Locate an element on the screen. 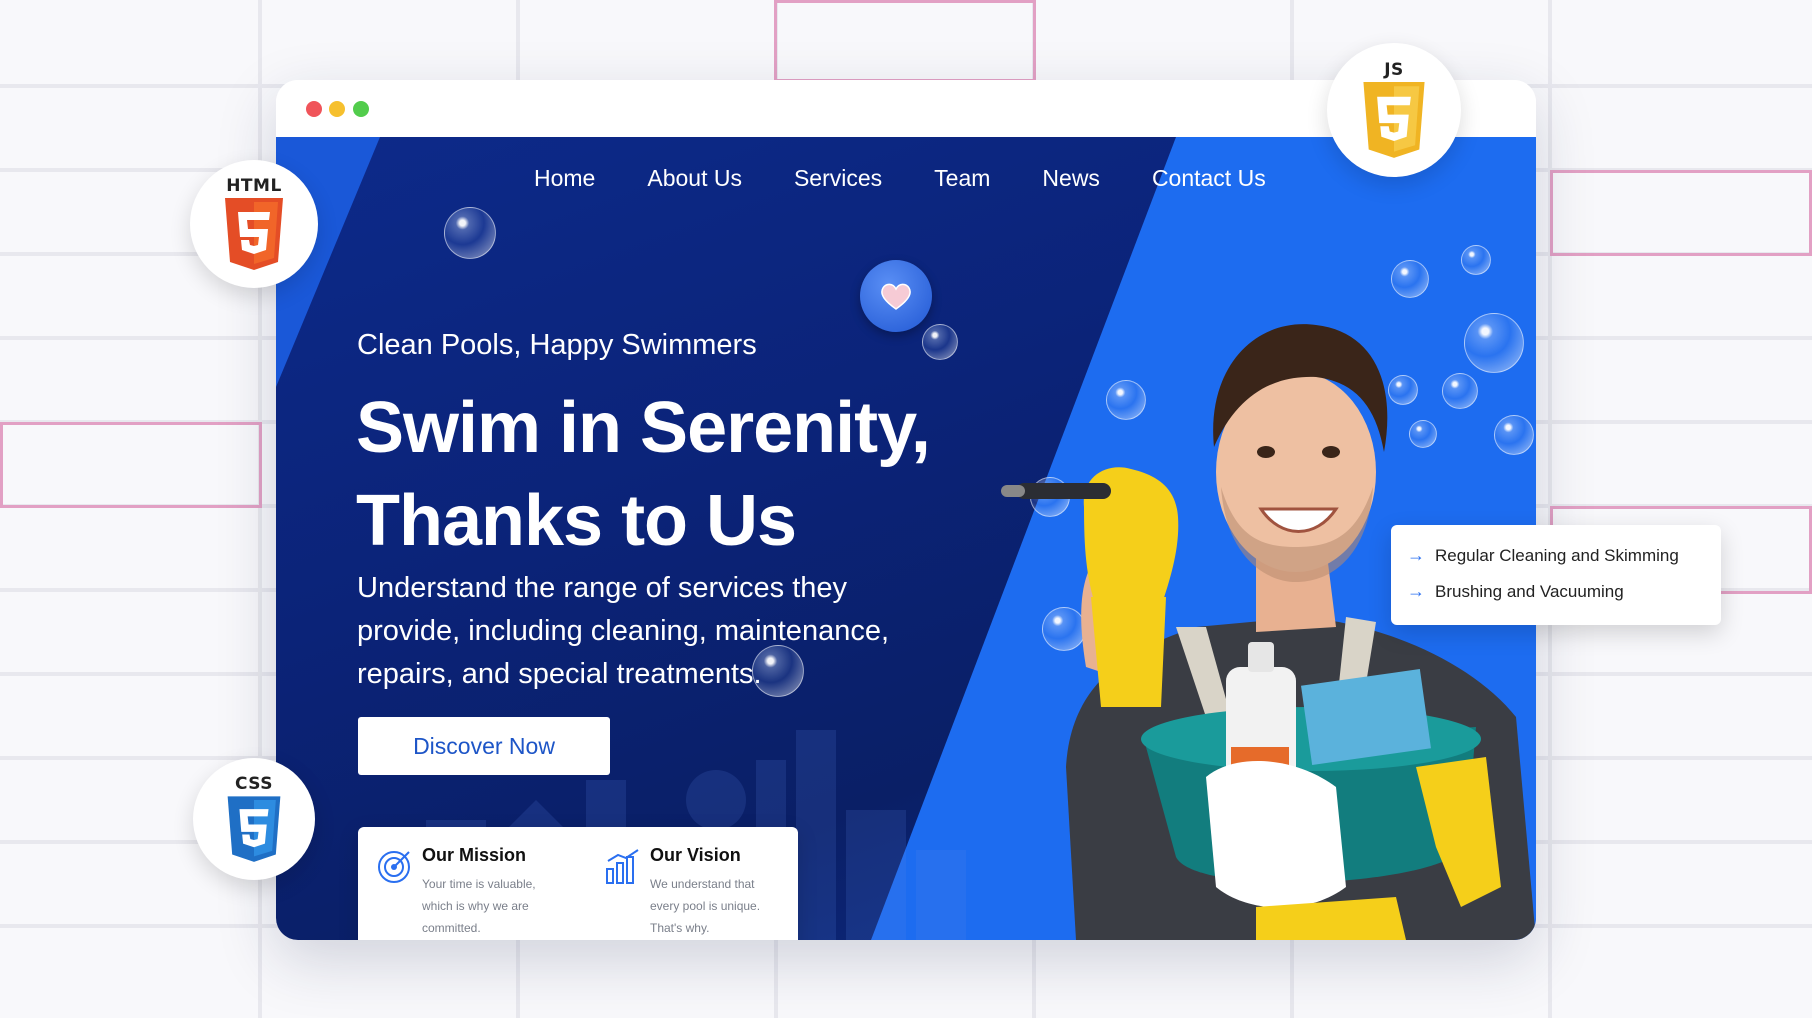 This screenshot has width=1812, height=1018. html5-badge: HTML is located at coordinates (254, 224).